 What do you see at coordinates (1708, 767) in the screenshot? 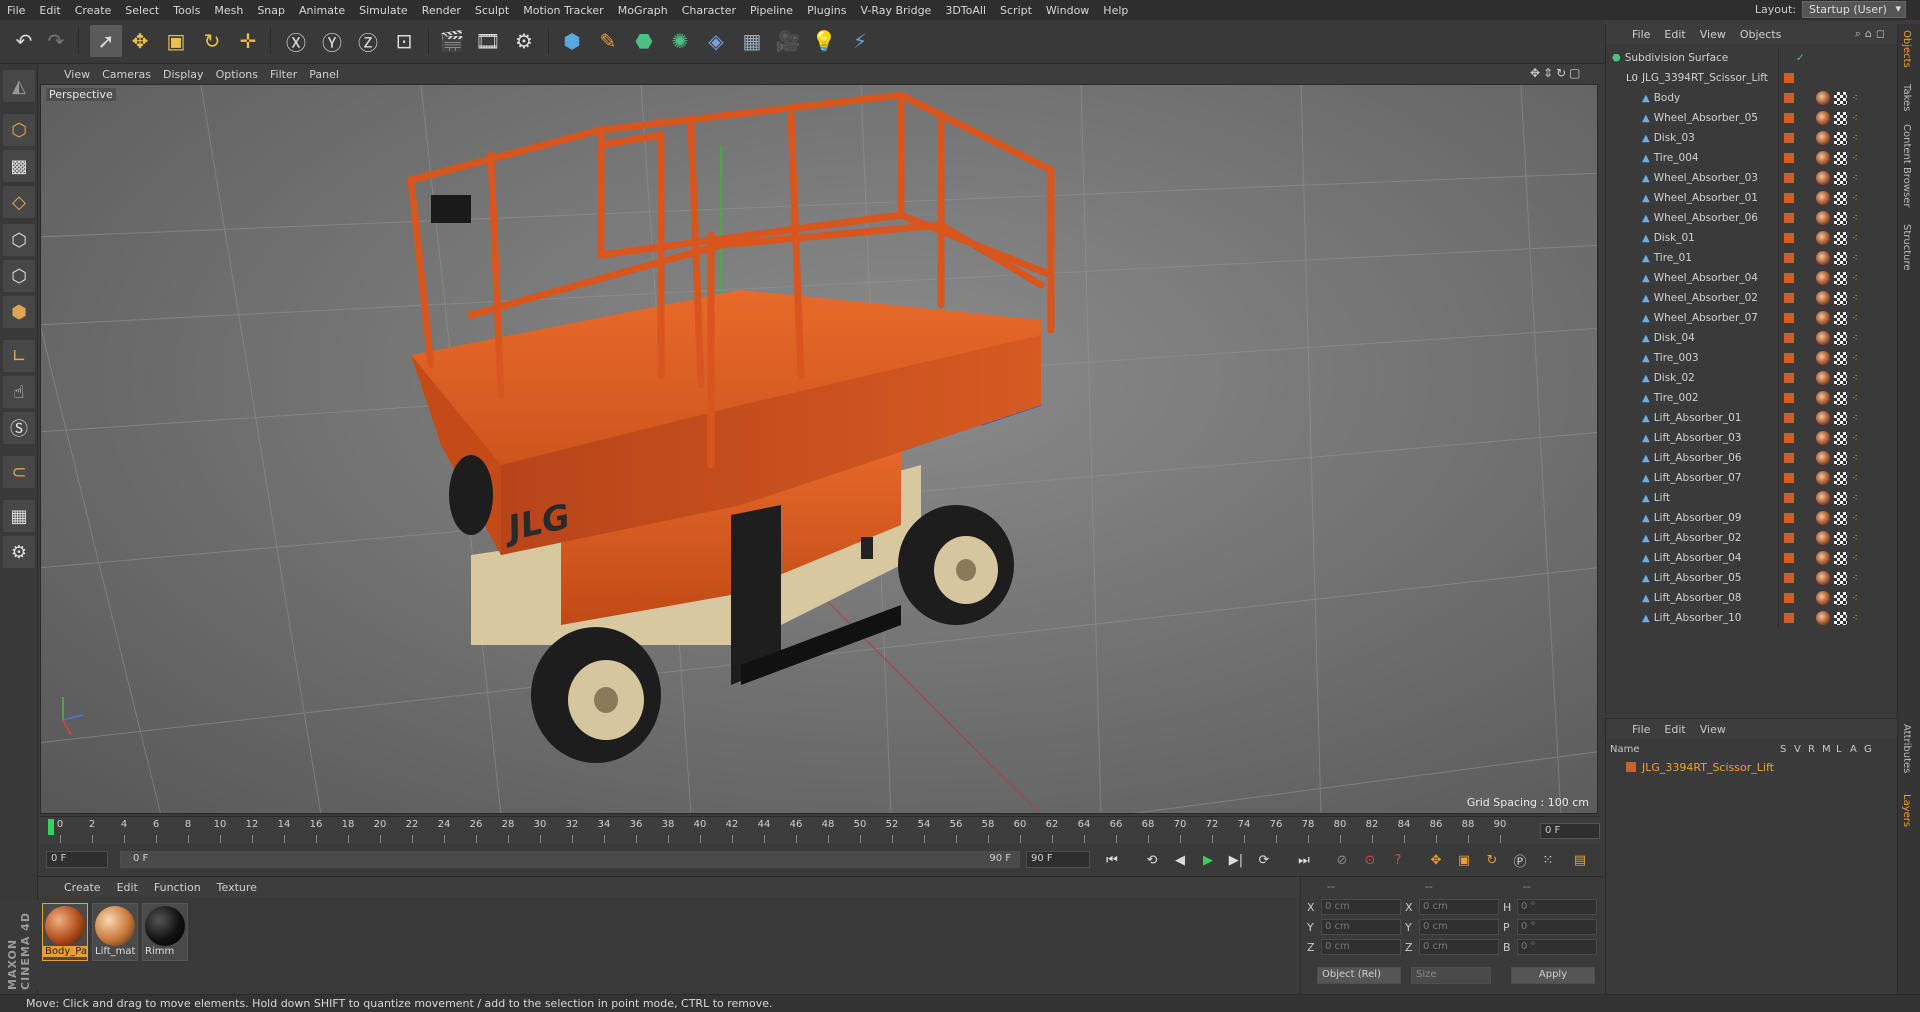
I see `layer-name: JLG_3394RT_Scissor_Lift` at bounding box center [1708, 767].